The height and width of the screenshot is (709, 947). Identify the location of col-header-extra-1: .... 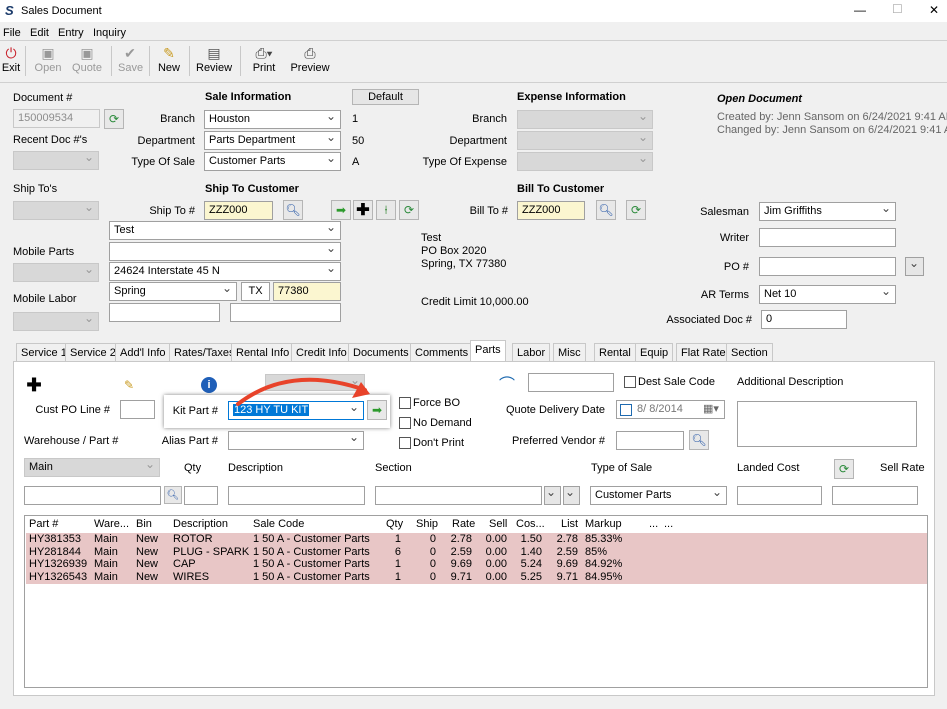
(653, 524).